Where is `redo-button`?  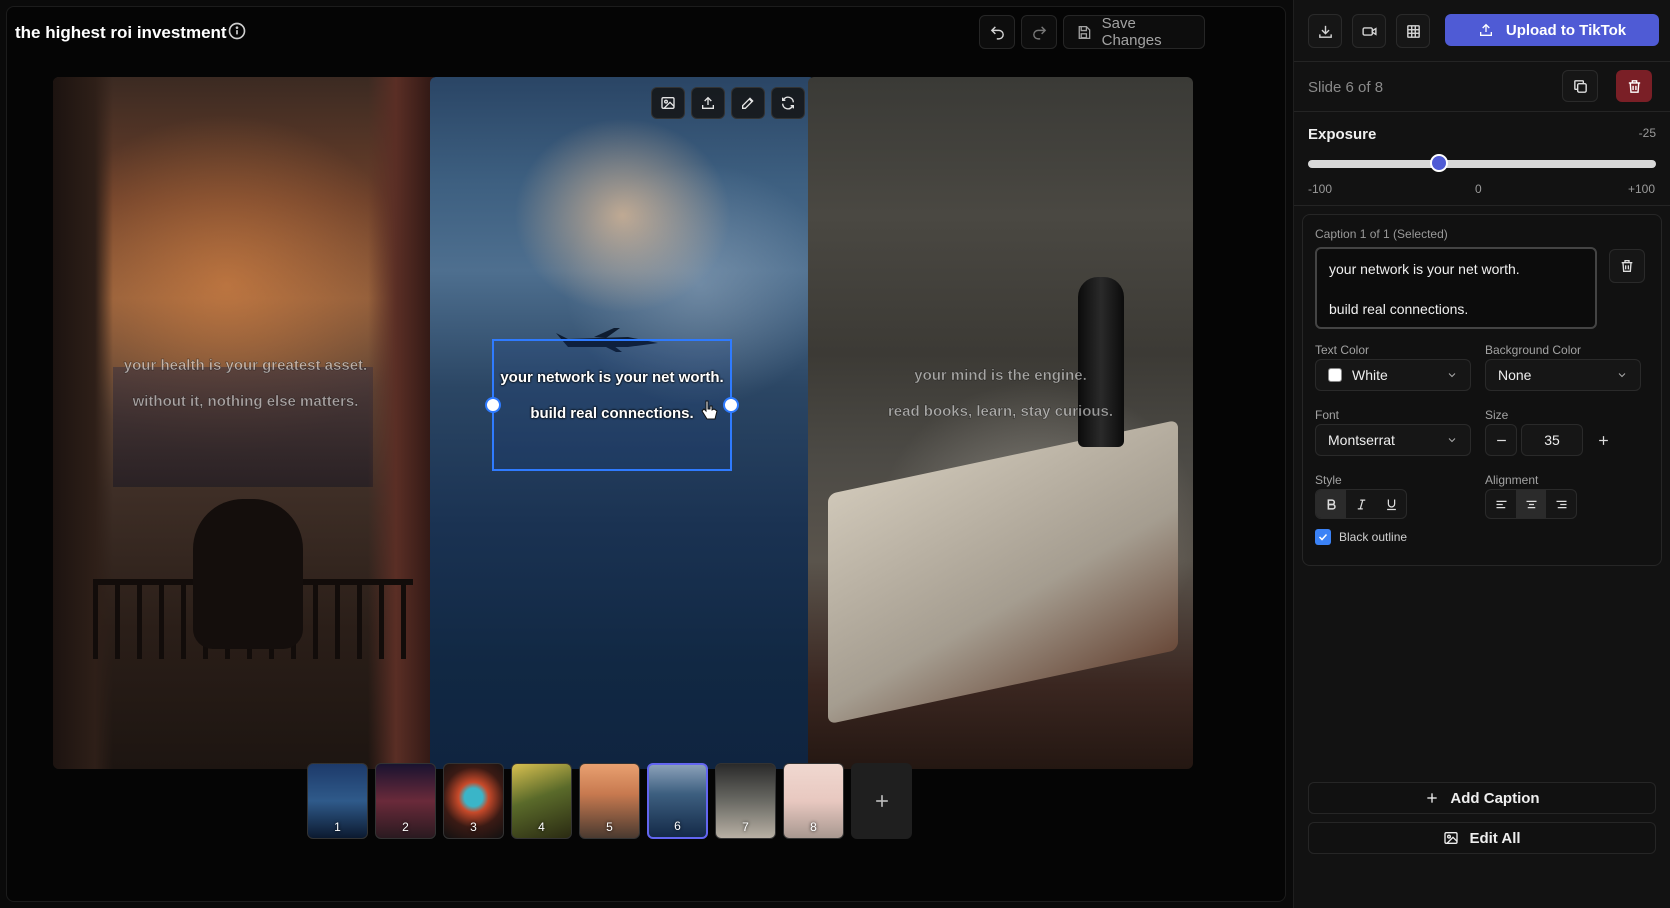 redo-button is located at coordinates (1039, 32).